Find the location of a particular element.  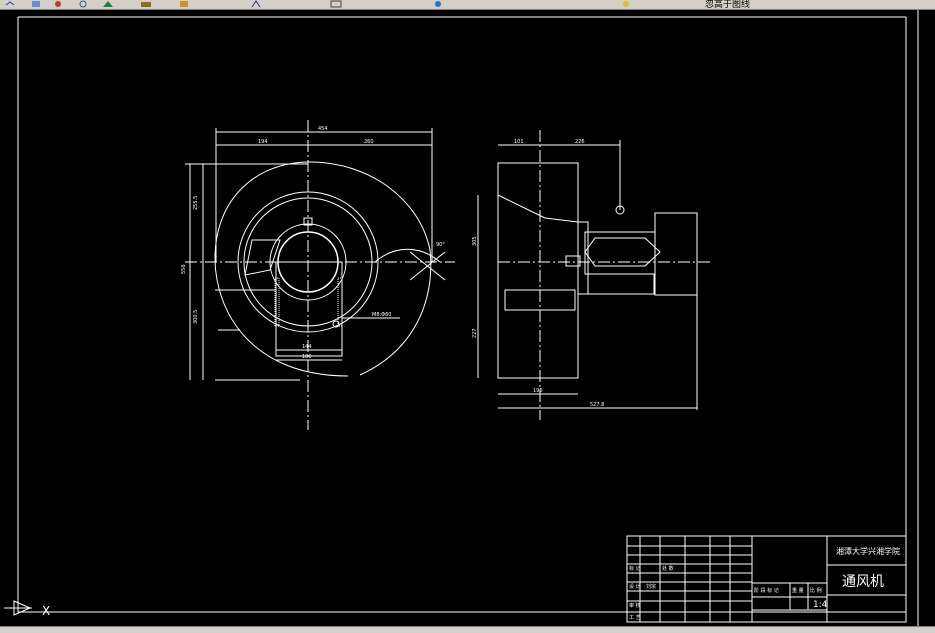

dim-bottom-total: 527.8 is located at coordinates (597, 405).